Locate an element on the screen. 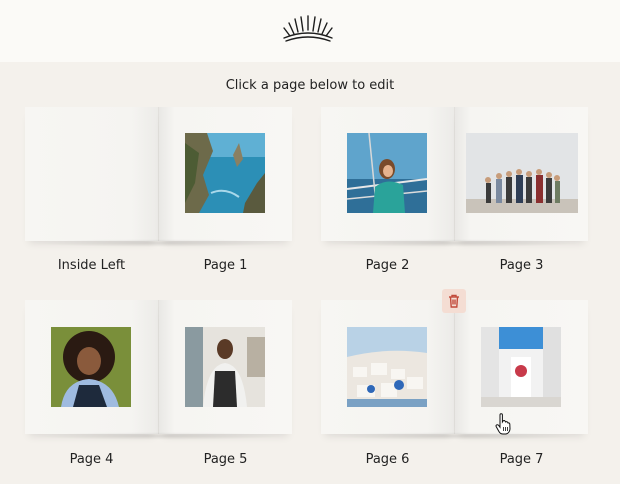 This screenshot has height=484, width=620. delete-spread-button is located at coordinates (454, 301).